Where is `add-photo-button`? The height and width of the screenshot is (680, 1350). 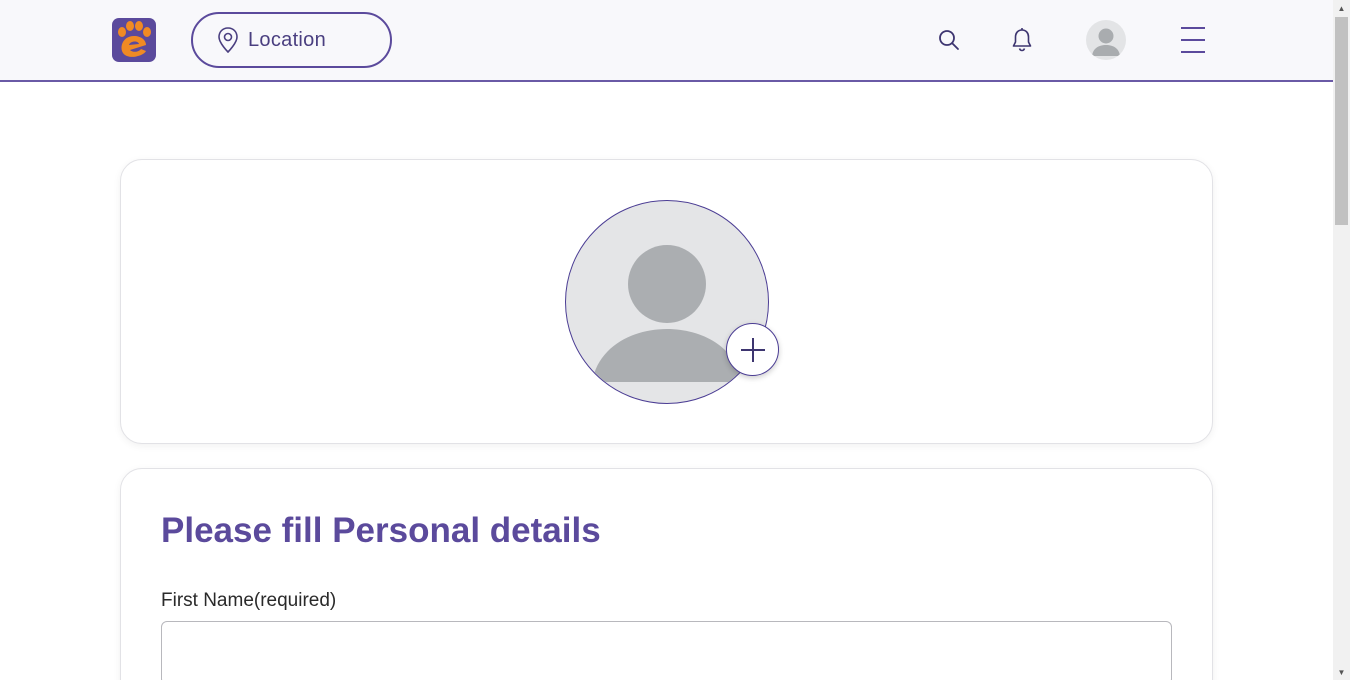
add-photo-button is located at coordinates (752, 349).